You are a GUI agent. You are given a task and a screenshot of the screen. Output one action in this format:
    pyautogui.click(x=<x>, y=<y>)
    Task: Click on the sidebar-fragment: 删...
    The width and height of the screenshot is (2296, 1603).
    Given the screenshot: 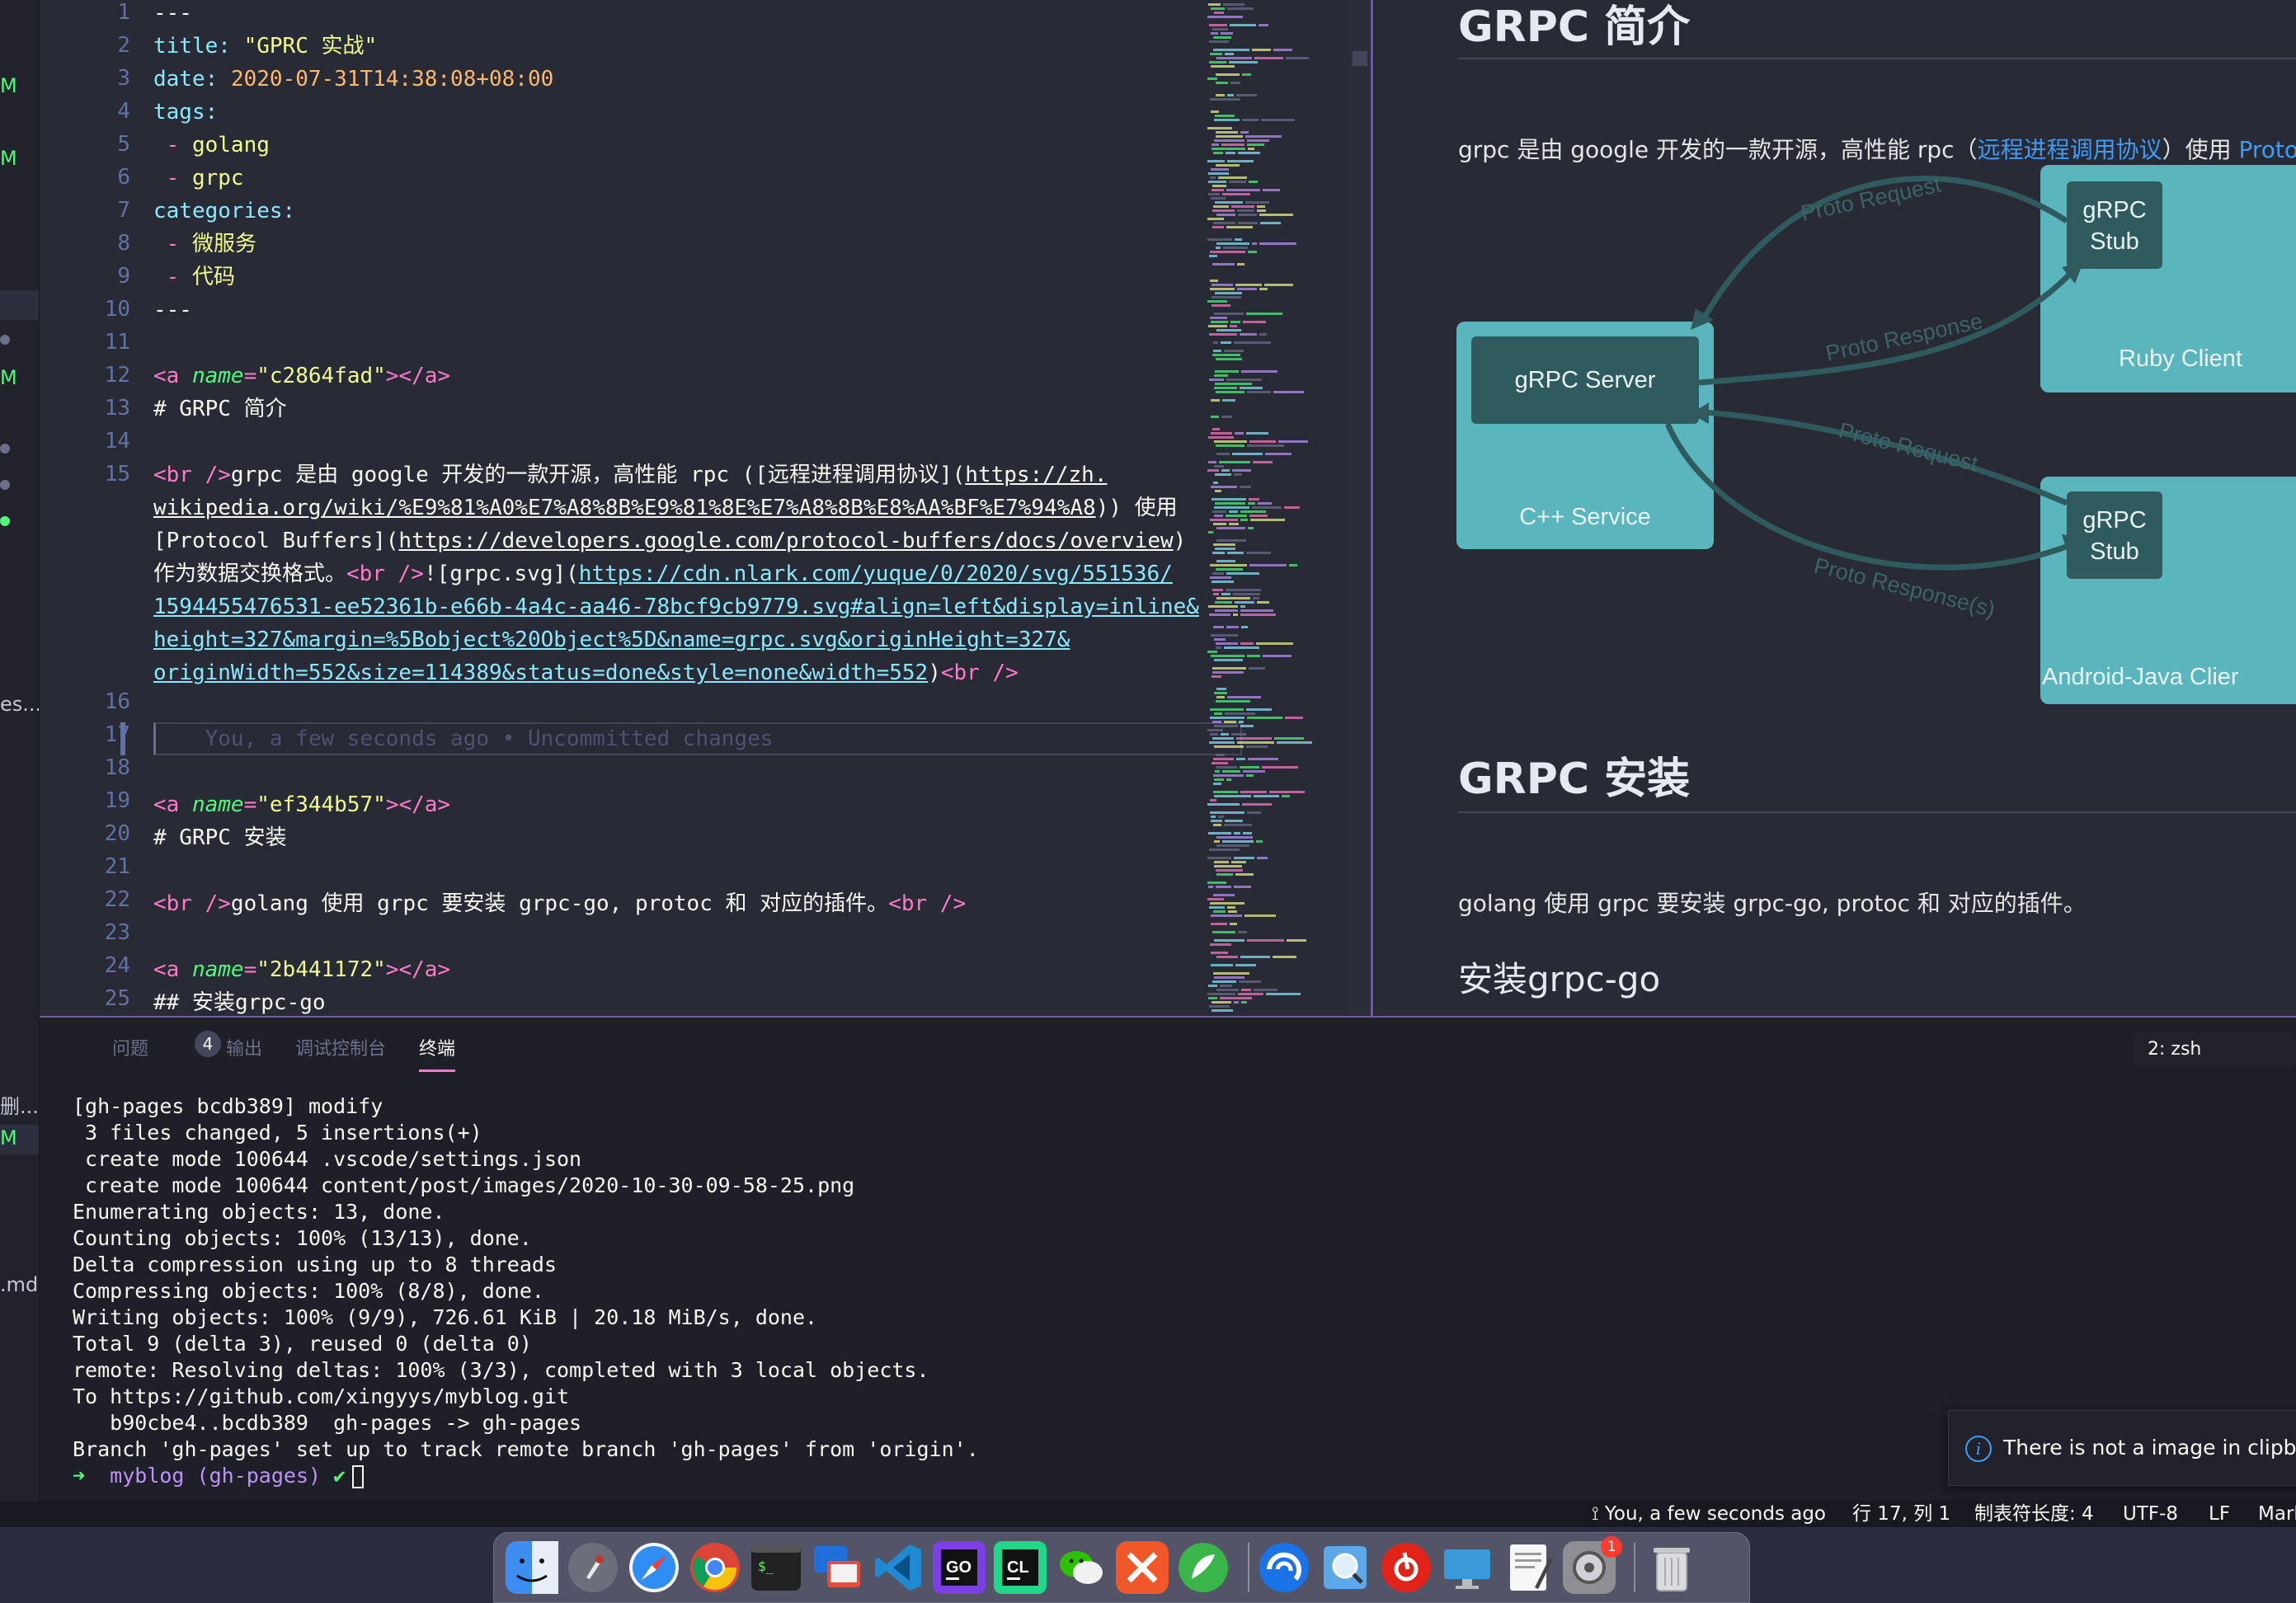 What is the action you would take?
    pyautogui.click(x=19, y=1105)
    